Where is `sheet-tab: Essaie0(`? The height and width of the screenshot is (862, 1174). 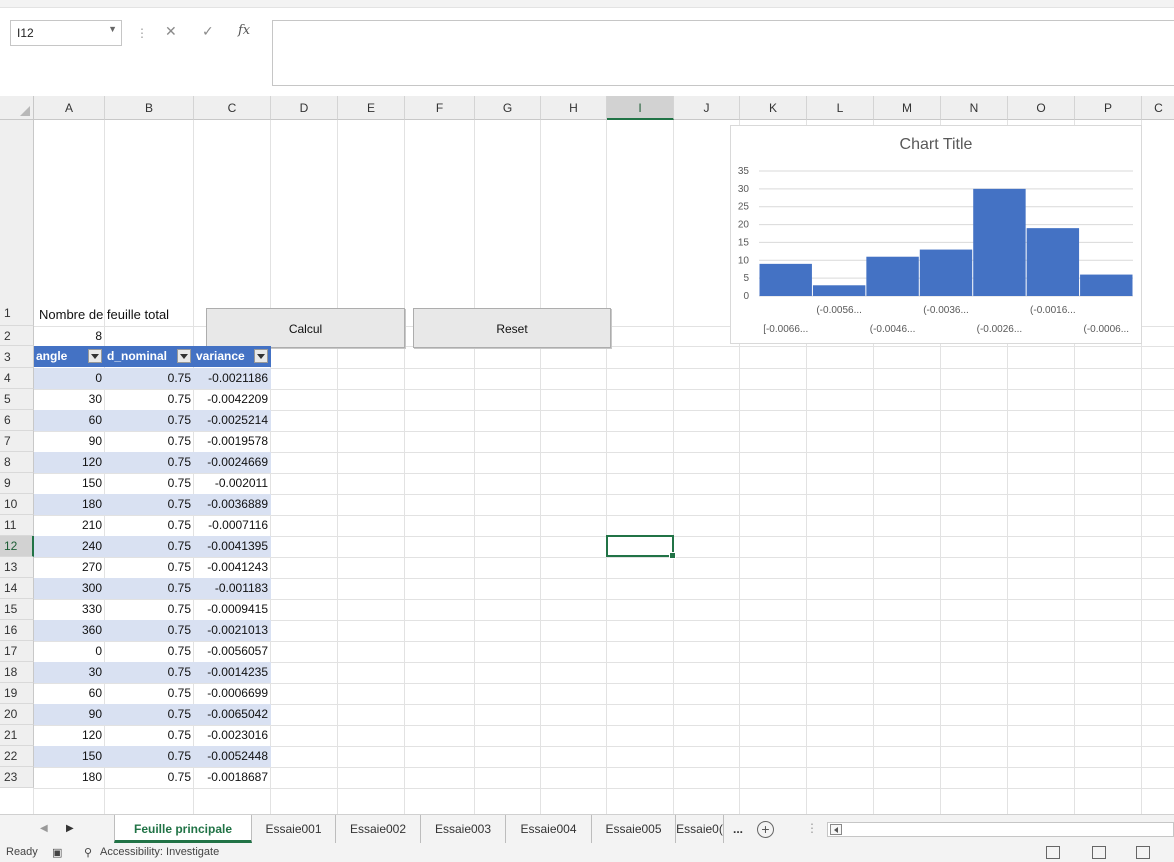
sheet-tab: Essaie0( is located at coordinates (700, 829).